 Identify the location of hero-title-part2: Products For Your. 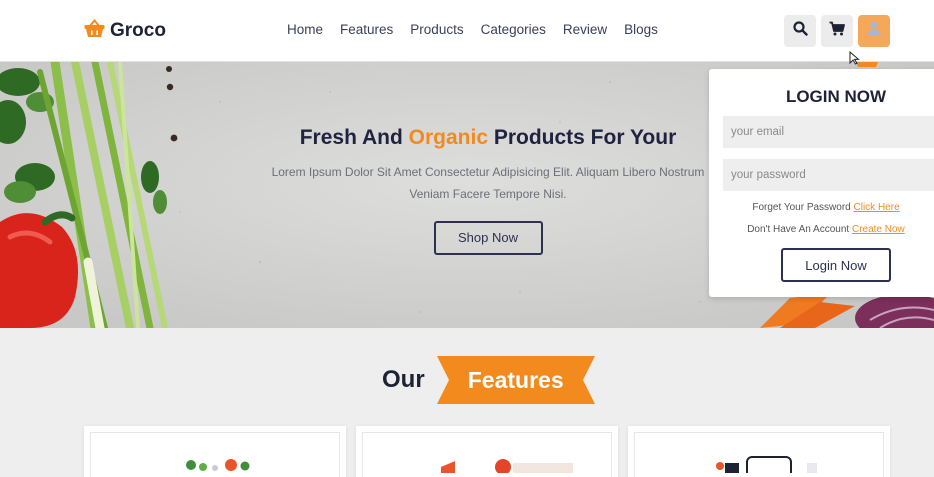
(582, 137).